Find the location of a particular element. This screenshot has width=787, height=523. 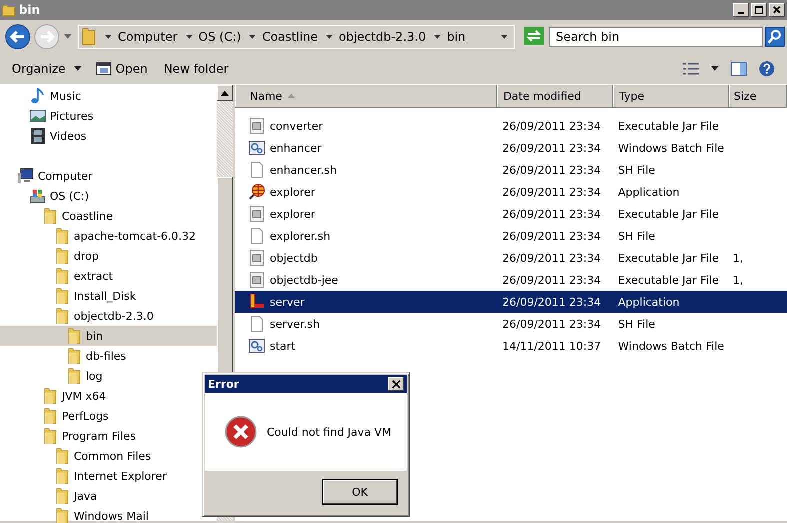

tree-item: Pictures is located at coordinates (50, 116).